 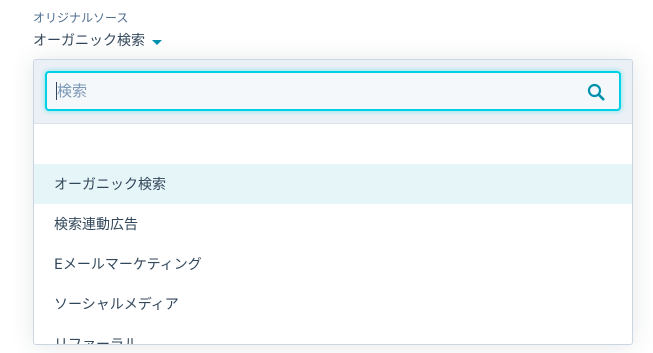 What do you see at coordinates (333, 224) in the screenshot?
I see `option-paid-search: 検索連動広告` at bounding box center [333, 224].